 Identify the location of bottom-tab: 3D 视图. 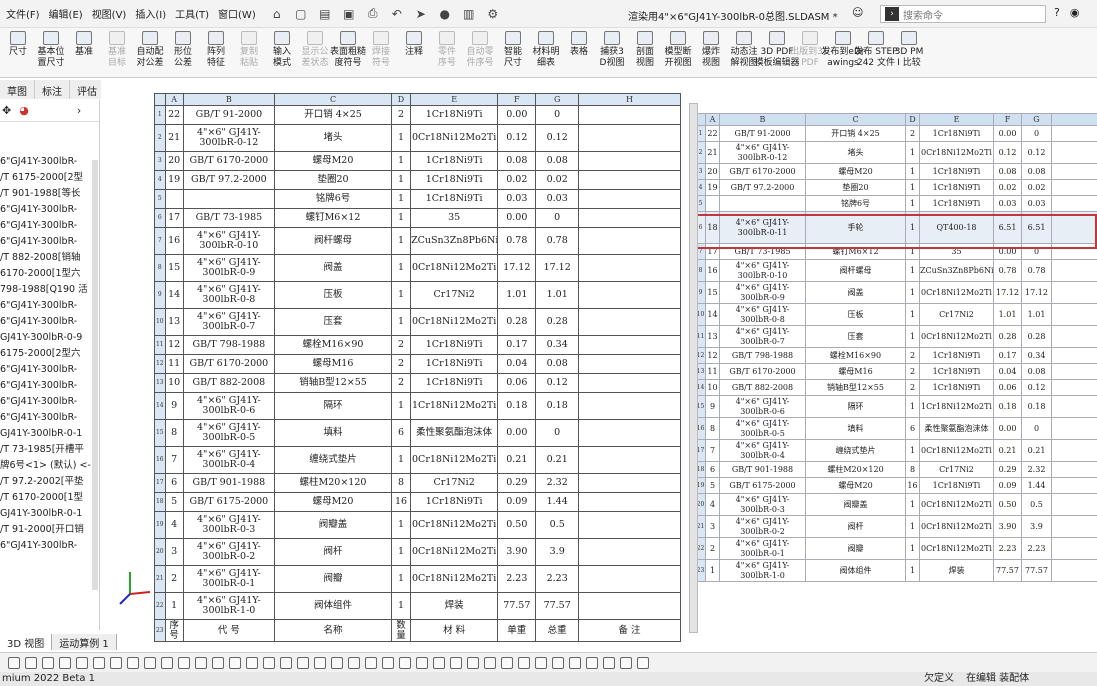
(26, 642).